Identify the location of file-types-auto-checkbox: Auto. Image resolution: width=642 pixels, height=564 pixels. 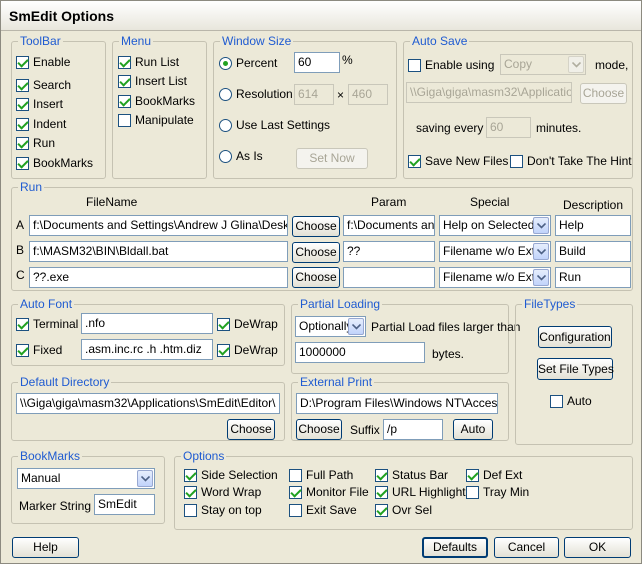
(571, 401).